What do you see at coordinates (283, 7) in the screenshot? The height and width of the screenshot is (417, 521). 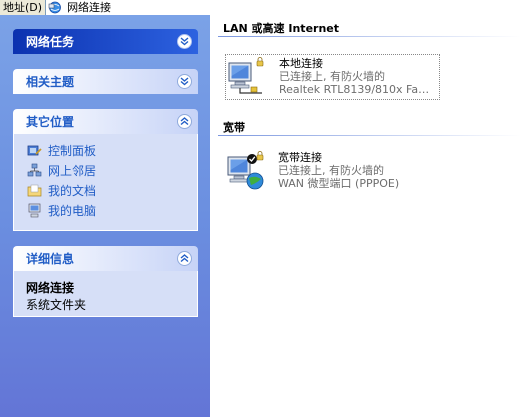 I see `address-field: 网络连接` at bounding box center [283, 7].